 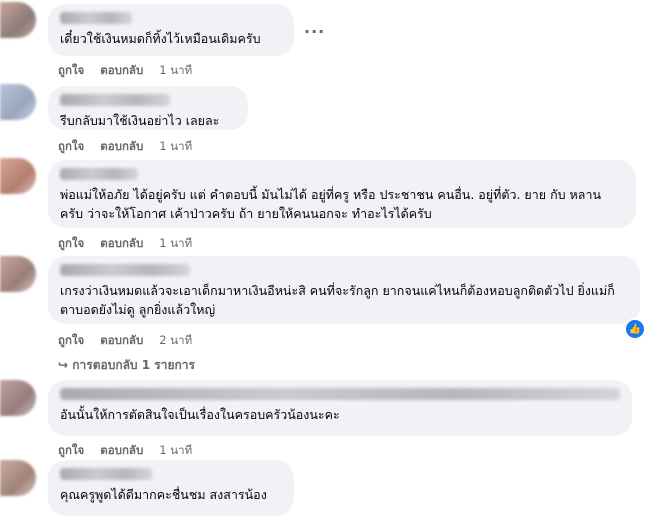 I want to click on comment-text: คุณครูพูดได้ดีมากคะชื่นชม สงสารน้อง, so click(x=163, y=494).